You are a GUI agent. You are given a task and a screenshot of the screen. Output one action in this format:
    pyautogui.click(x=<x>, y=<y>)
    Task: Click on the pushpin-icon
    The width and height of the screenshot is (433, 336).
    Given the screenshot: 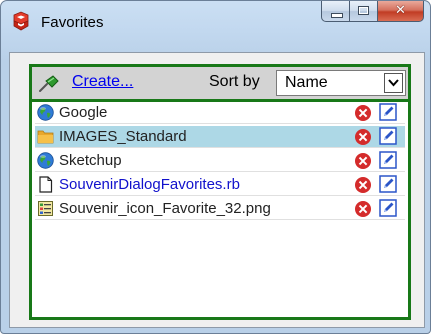 What is the action you would take?
    pyautogui.click(x=49, y=84)
    